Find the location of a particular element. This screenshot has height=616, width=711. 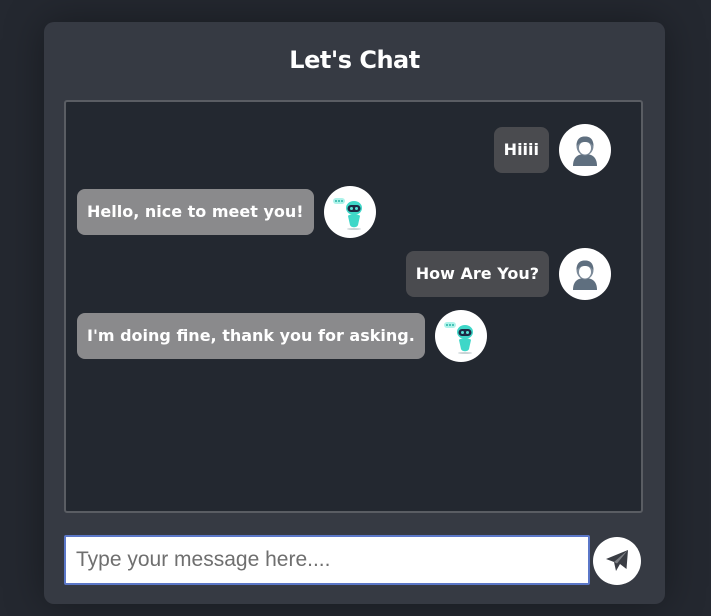

message-bubble: How Are You? is located at coordinates (477, 274).